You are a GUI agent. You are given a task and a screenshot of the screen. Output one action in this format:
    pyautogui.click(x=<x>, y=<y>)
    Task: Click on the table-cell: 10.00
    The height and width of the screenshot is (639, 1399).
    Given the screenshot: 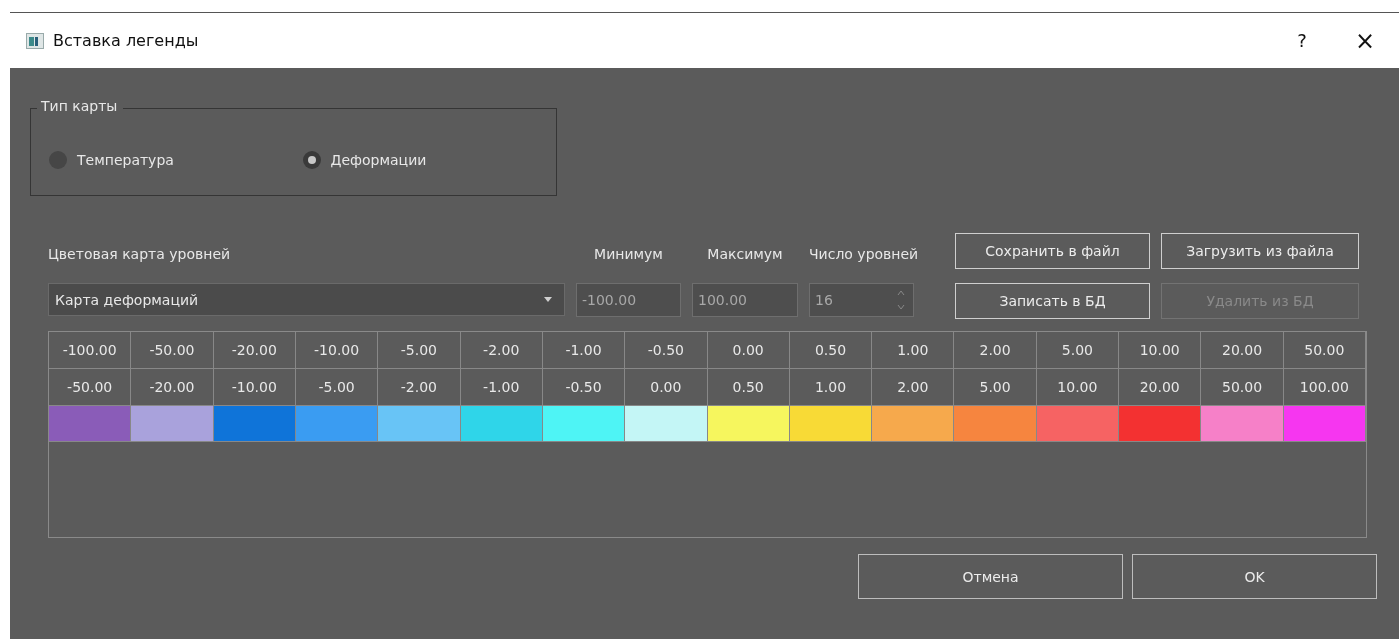 What is the action you would take?
    pyautogui.click(x=1160, y=350)
    